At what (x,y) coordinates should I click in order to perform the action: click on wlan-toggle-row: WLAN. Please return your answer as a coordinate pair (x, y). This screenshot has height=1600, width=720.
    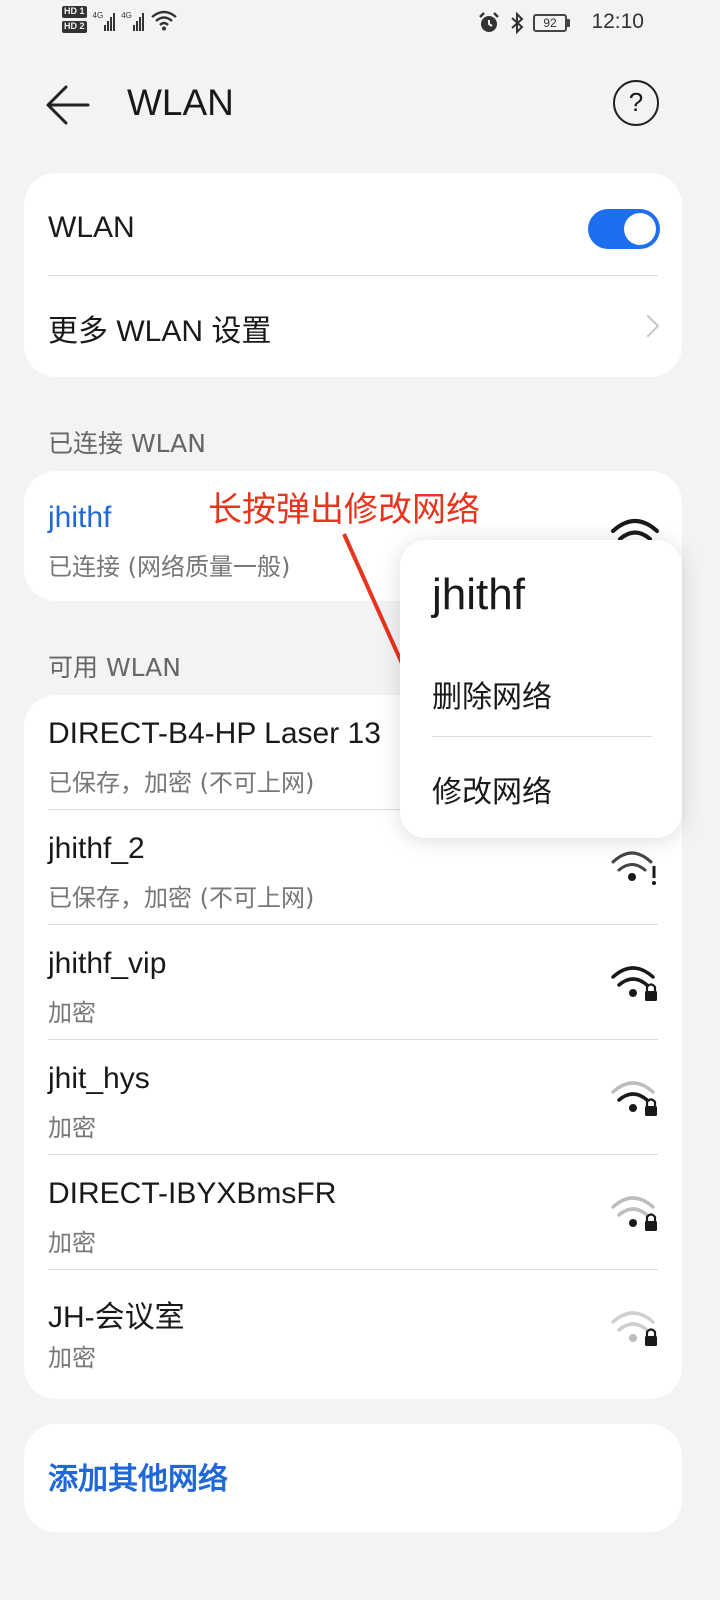
    Looking at the image, I should click on (353, 224).